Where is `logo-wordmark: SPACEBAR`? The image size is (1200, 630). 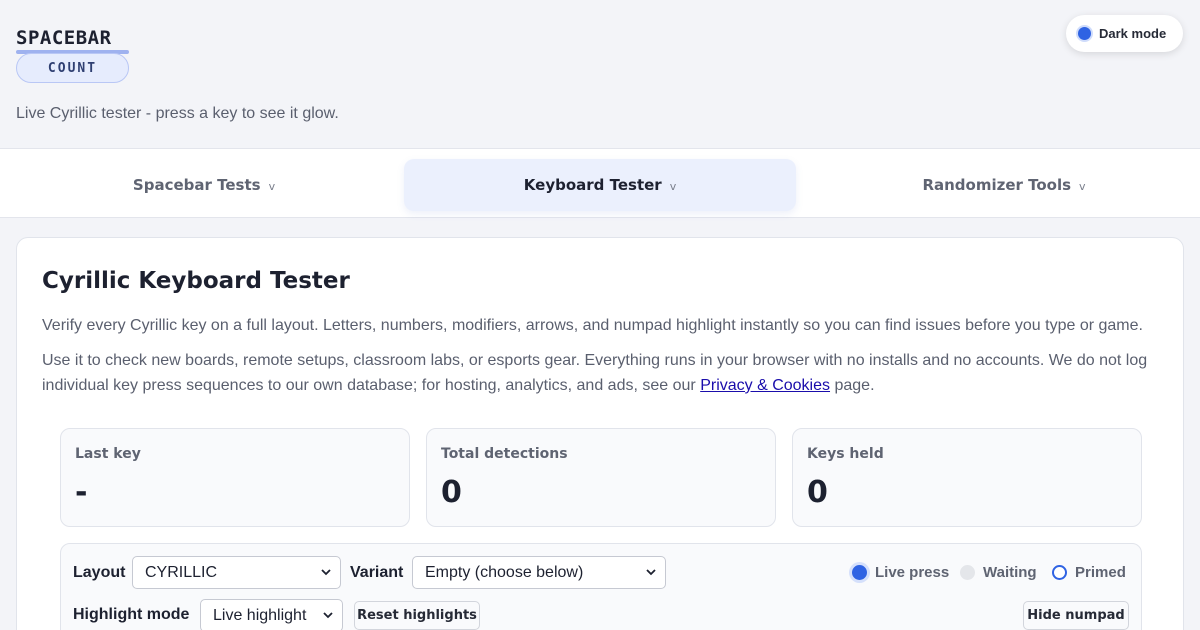 logo-wordmark: SPACEBAR is located at coordinates (64, 38).